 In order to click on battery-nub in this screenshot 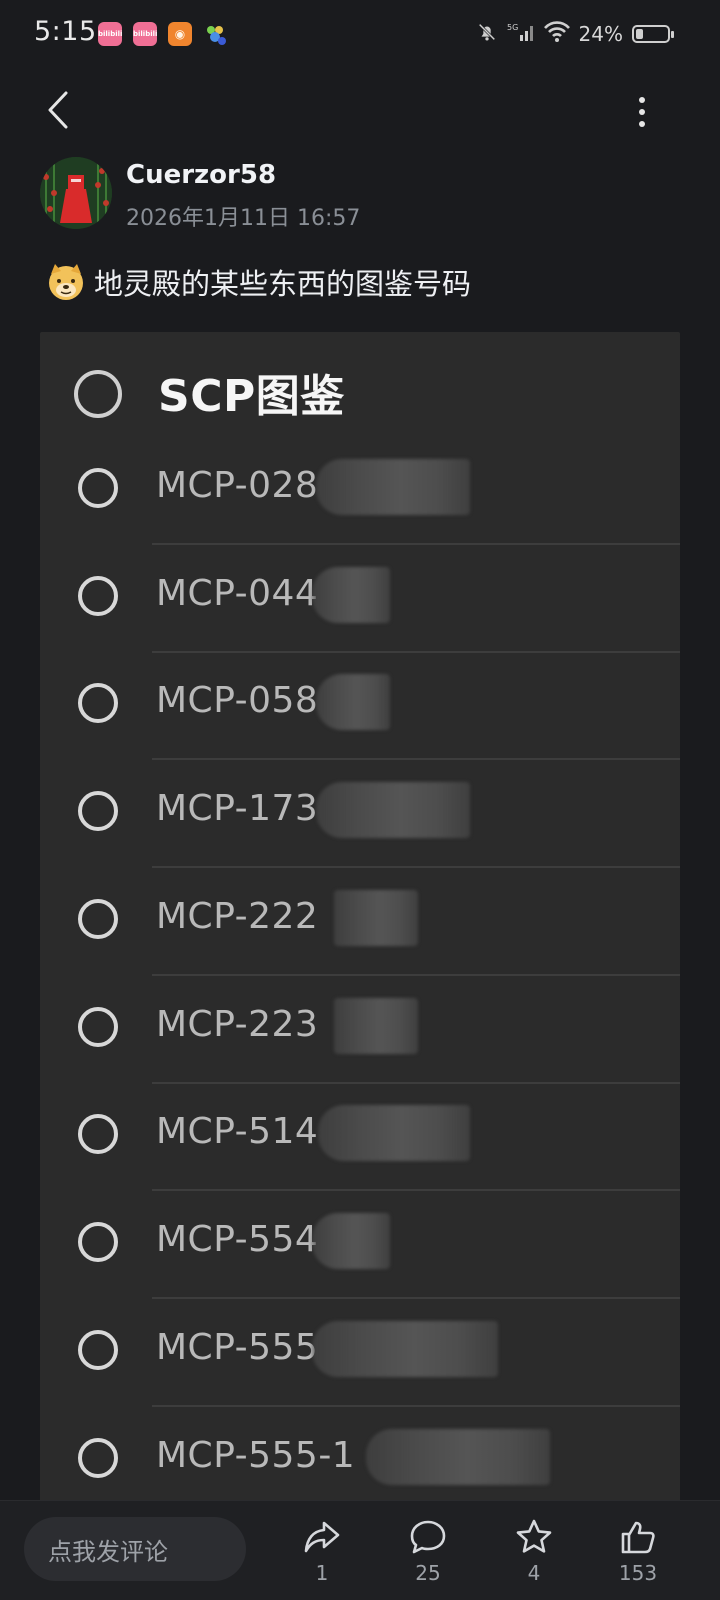, I will do `click(672, 34)`.